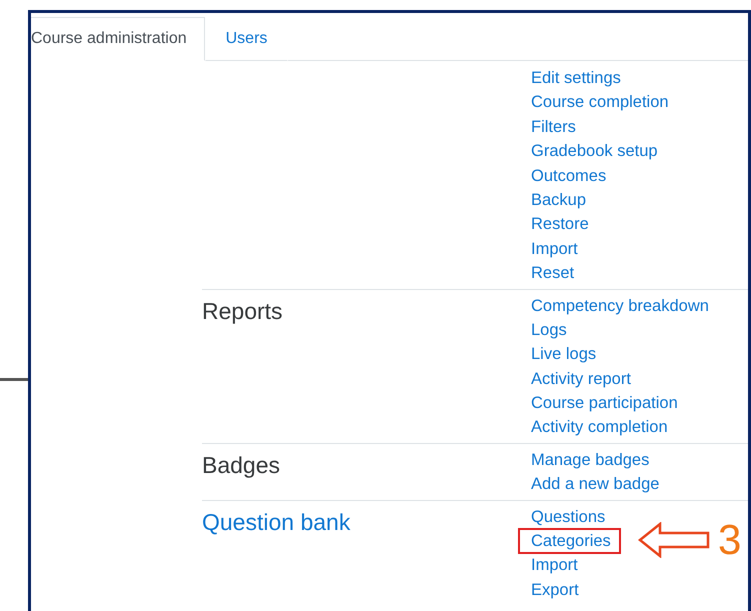 The width and height of the screenshot is (751, 611). What do you see at coordinates (241, 465) in the screenshot?
I see `section-heading: Badges` at bounding box center [241, 465].